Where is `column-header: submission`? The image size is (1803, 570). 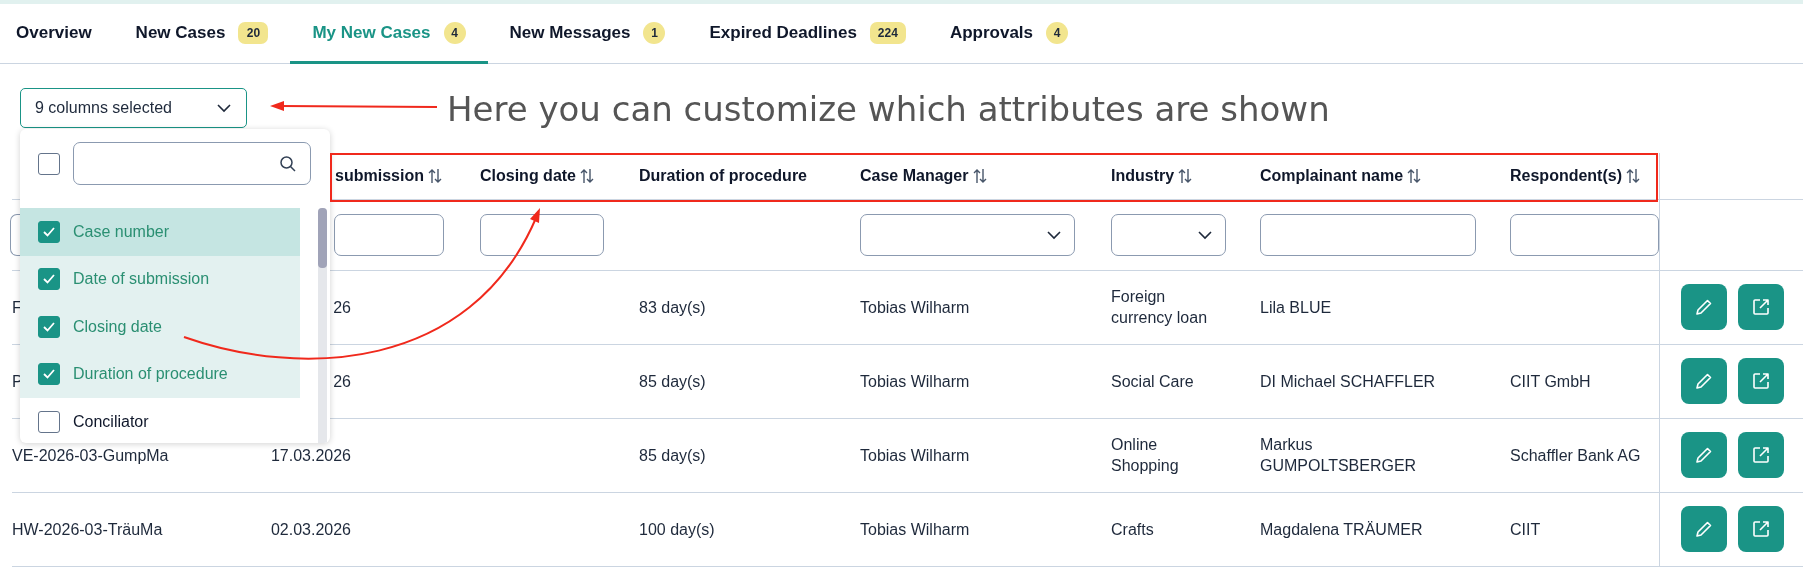
column-header: submission is located at coordinates (379, 175).